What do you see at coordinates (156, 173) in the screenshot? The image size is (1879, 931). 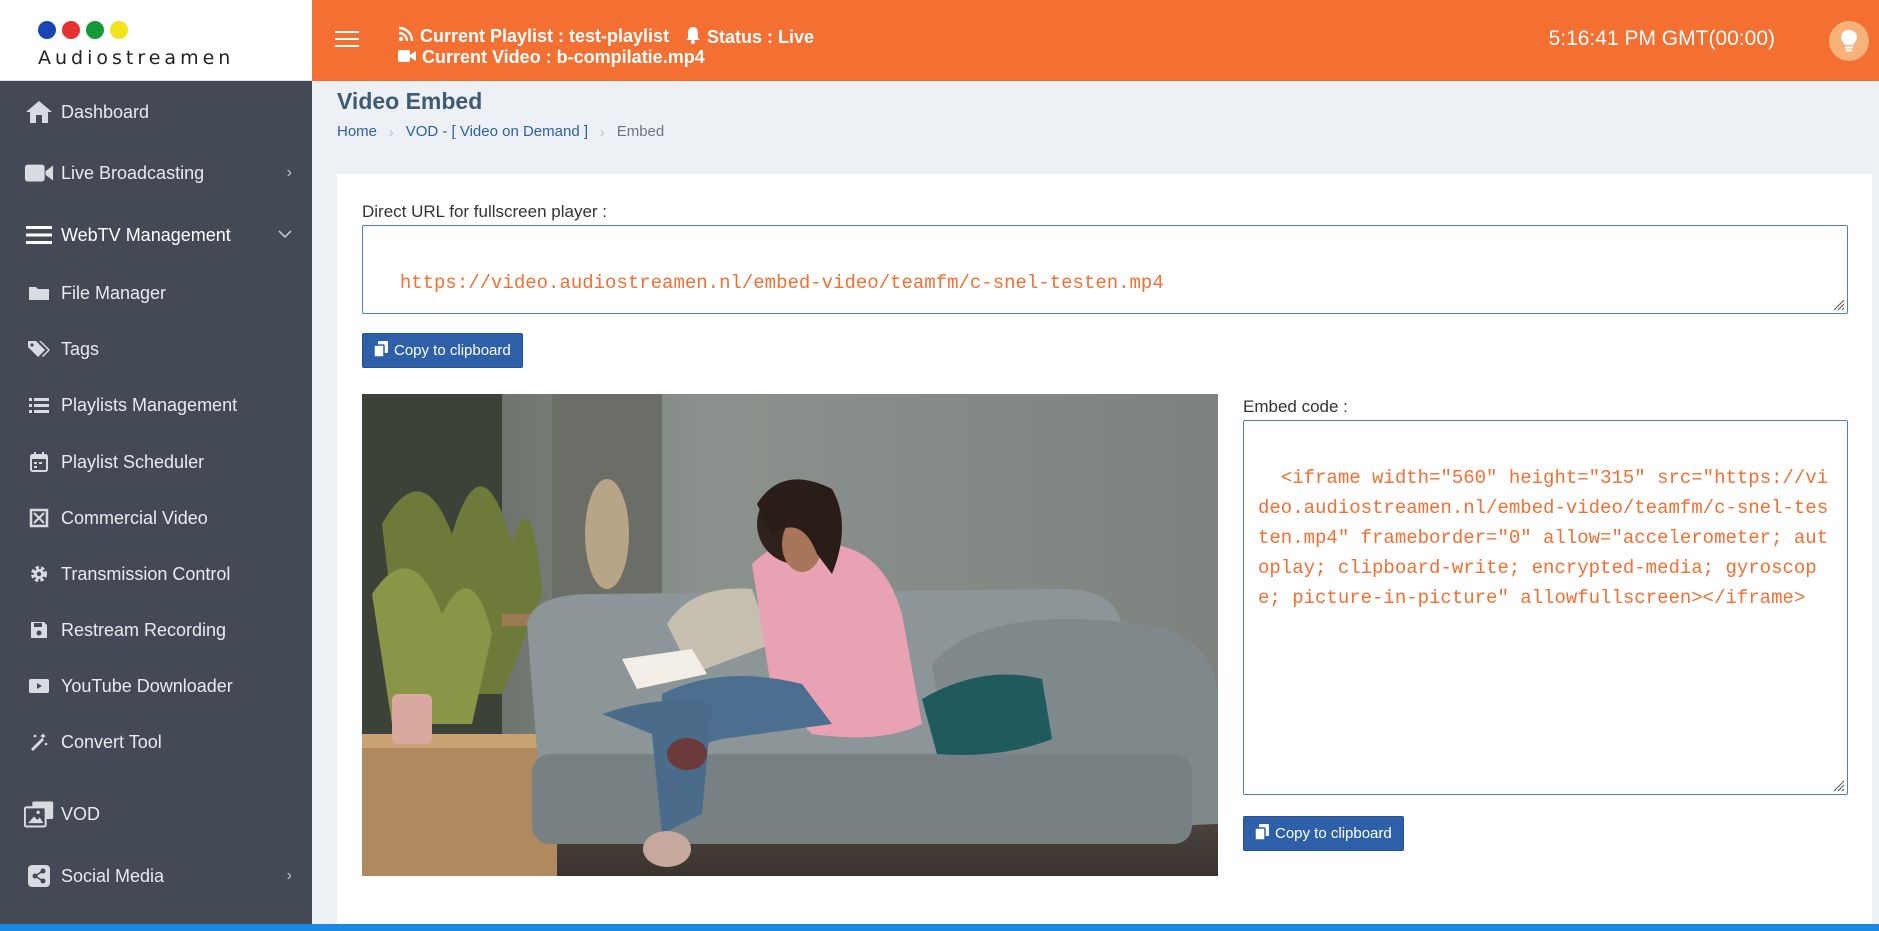 I see `sidebar-item-live-broadcasting: Live Broadcasting ›` at bounding box center [156, 173].